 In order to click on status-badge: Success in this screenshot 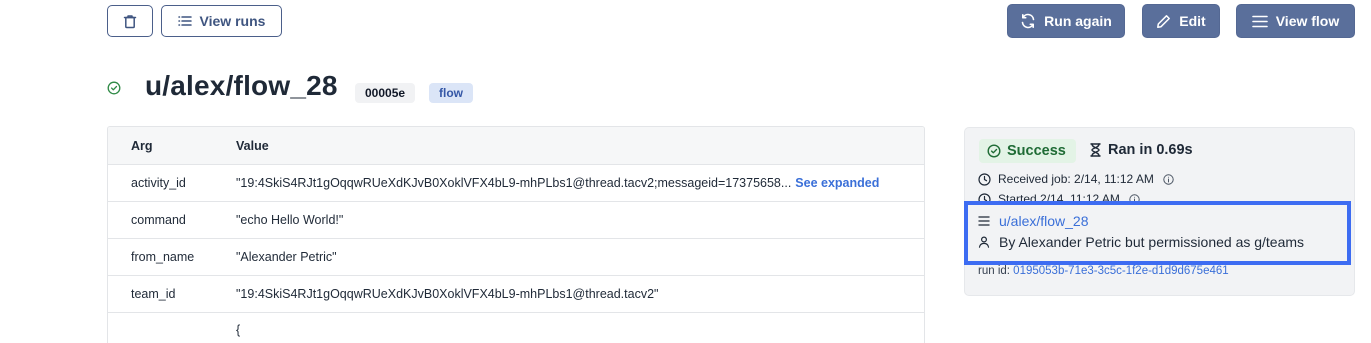, I will do `click(1027, 151)`.